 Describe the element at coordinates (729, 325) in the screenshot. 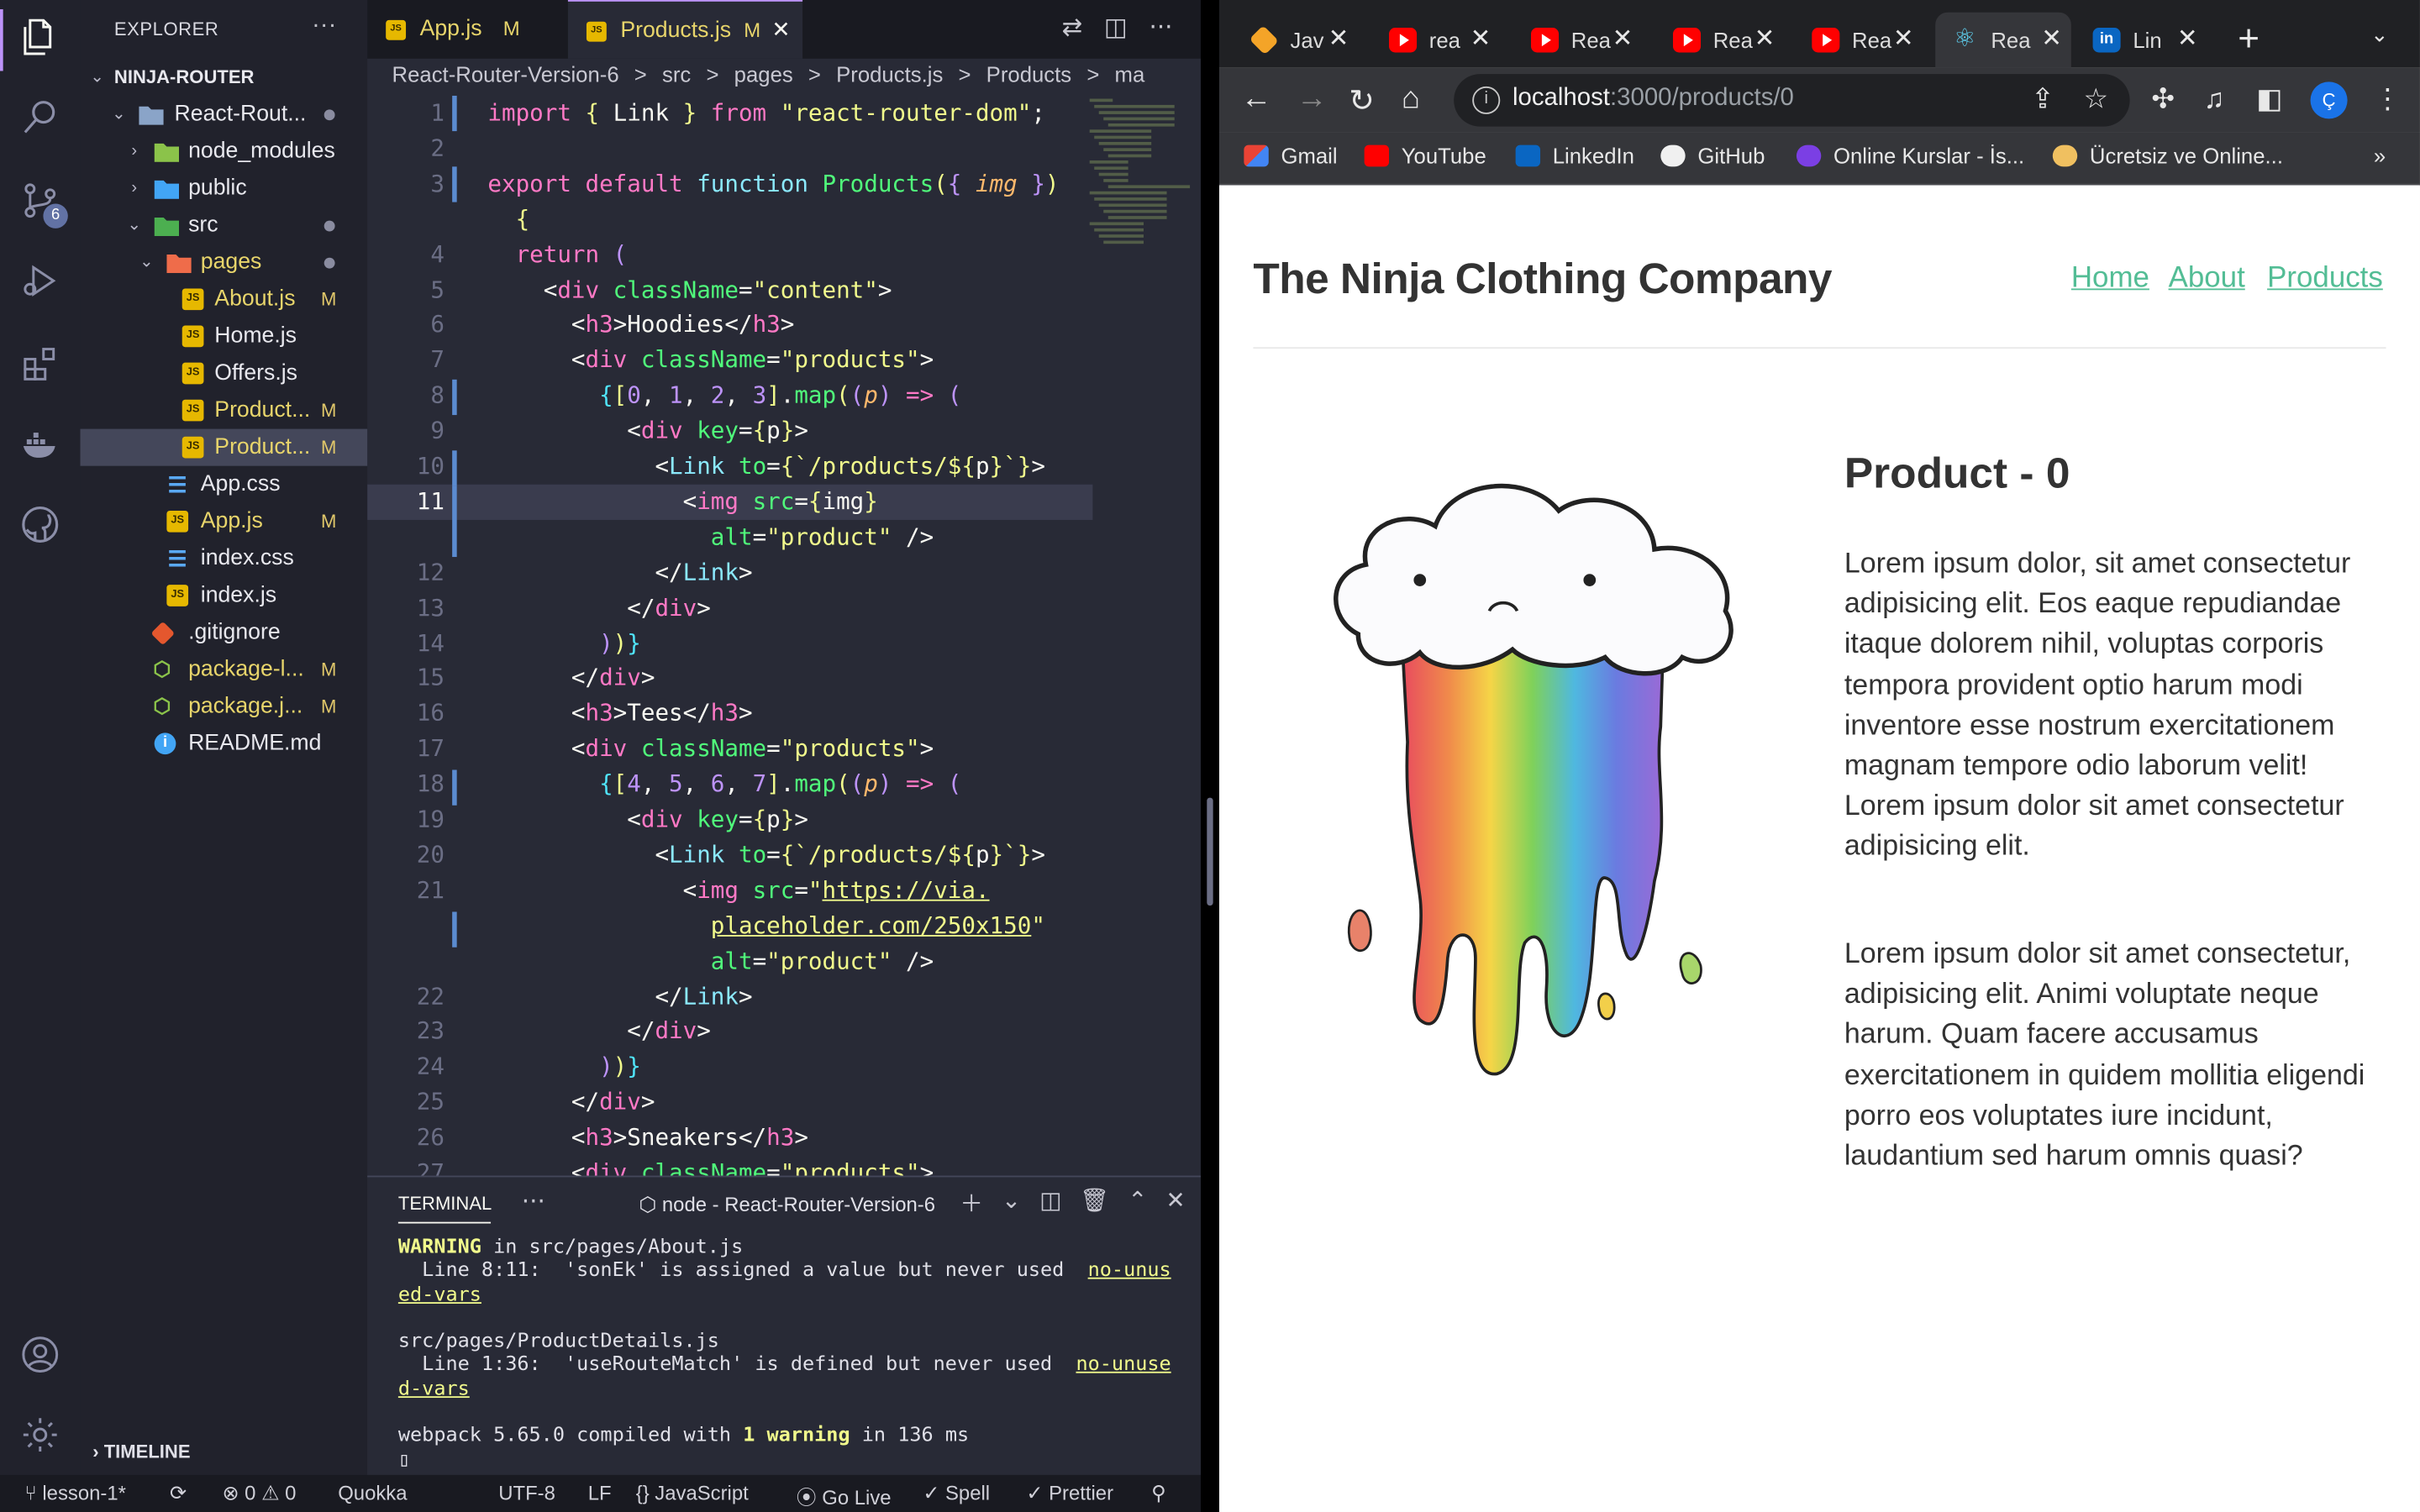

I see `code-line: 6 <h3>Hoodies</h3>` at that location.